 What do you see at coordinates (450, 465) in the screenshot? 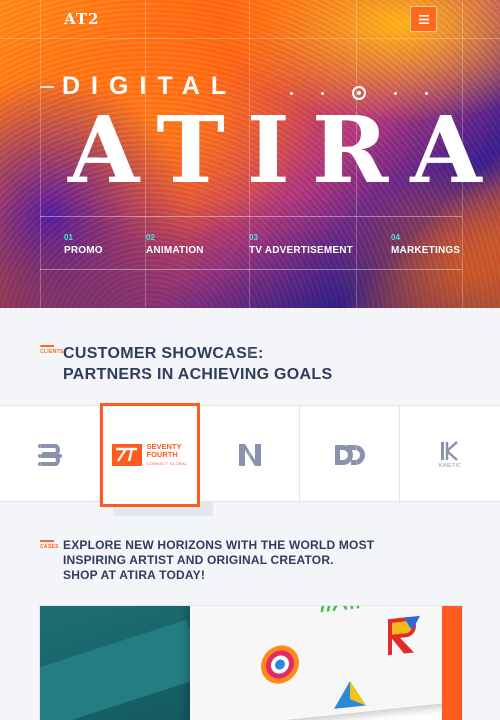
I see `logo-name: KINETIC` at bounding box center [450, 465].